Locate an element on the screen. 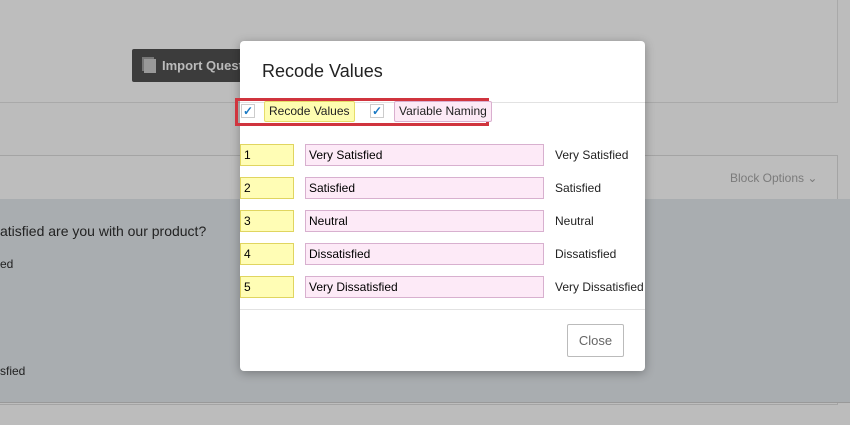 The height and width of the screenshot is (425, 850). question-text: atisfied are you with our product? is located at coordinates (103, 231).